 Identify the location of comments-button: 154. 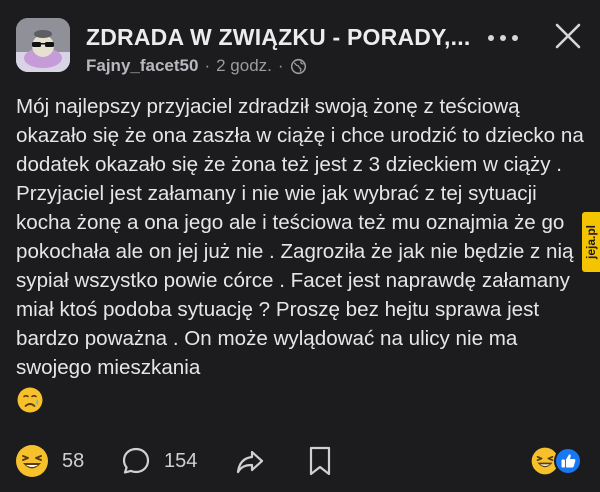
(158, 461).